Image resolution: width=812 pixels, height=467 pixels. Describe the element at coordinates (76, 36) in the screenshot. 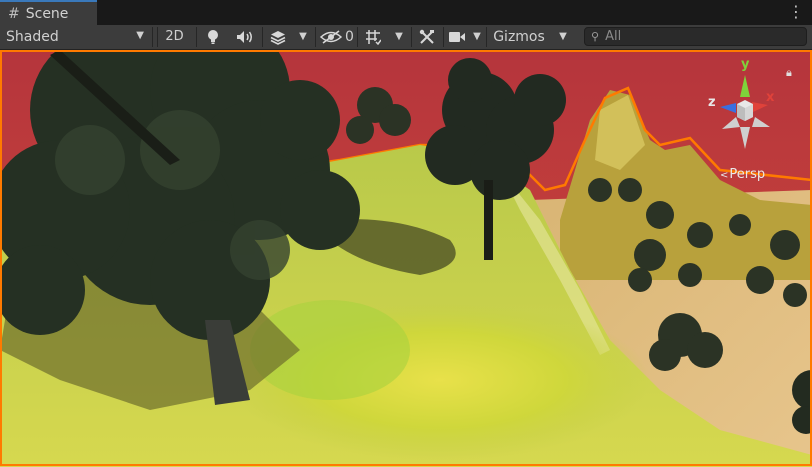

I see `shading-mode-dropdown: Shaded ▼` at that location.